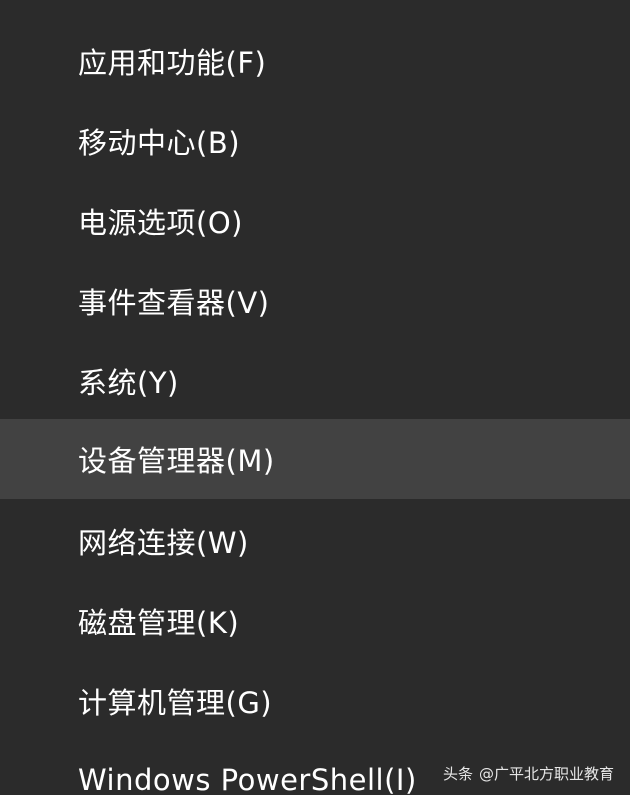  What do you see at coordinates (315, 701) in the screenshot?
I see `menu-item-computer-management: 计算机管理(G)` at bounding box center [315, 701].